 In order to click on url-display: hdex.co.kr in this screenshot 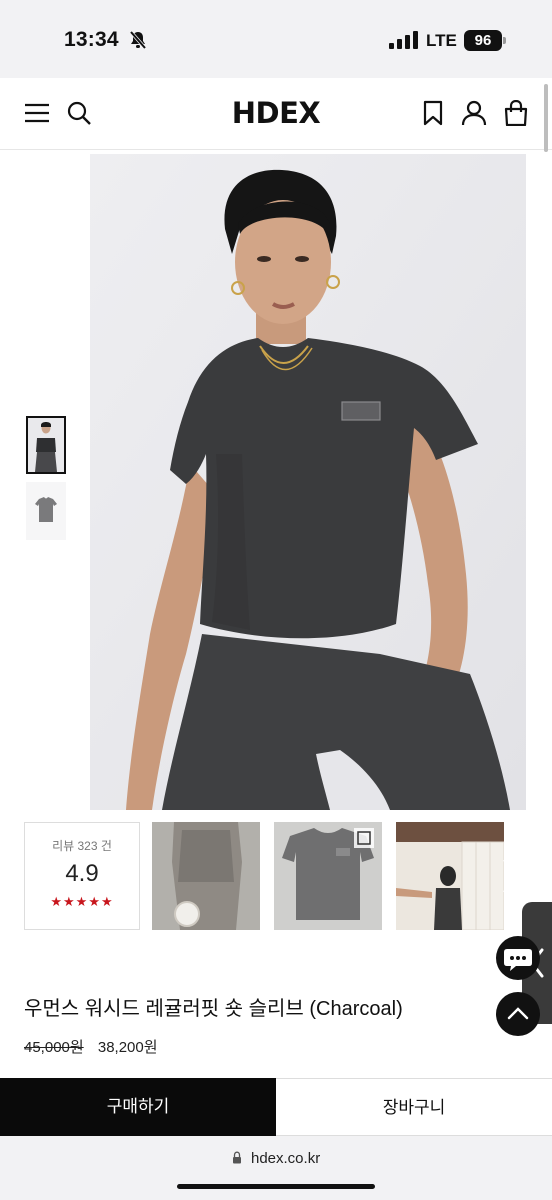, I will do `click(276, 1158)`.